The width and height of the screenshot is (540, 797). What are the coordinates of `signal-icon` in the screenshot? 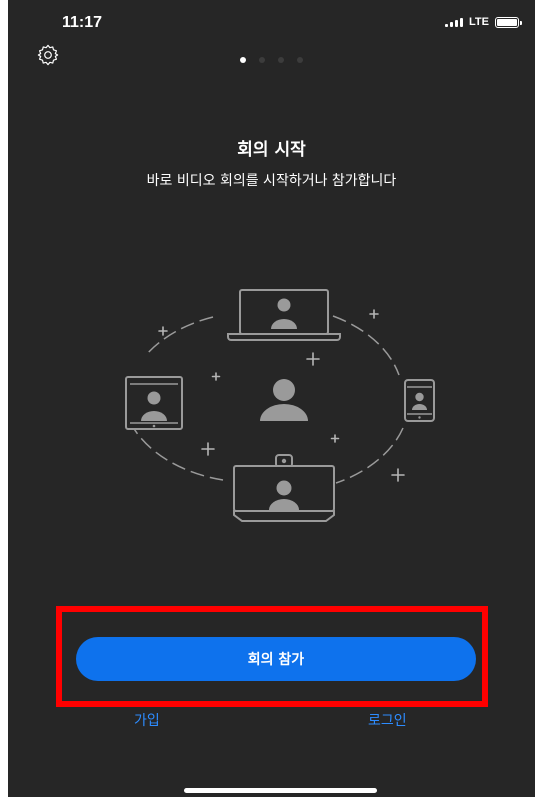 It's located at (454, 22).